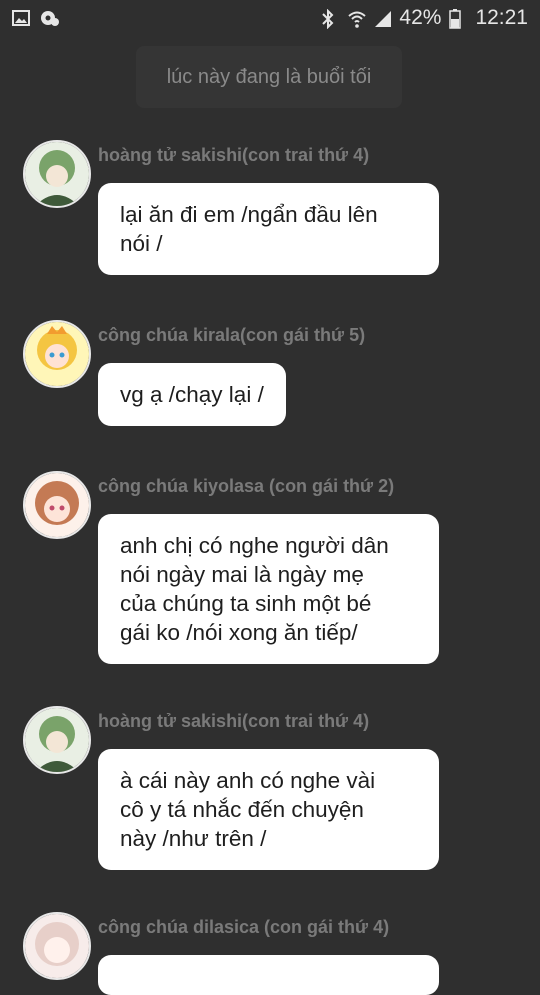 This screenshot has height=995, width=540. What do you see at coordinates (192, 394) in the screenshot?
I see `message-bubble: vg ạ /chạy lại /` at bounding box center [192, 394].